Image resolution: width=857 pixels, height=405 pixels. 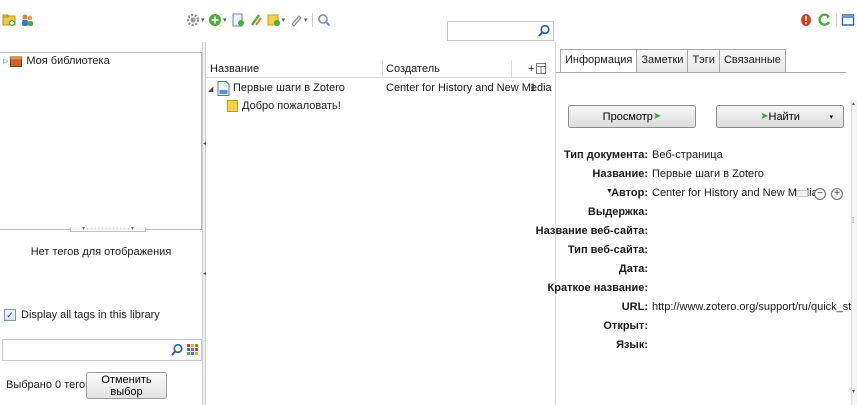 I want to click on item-title: Первые шаги в Zotero, so click(x=289, y=88).